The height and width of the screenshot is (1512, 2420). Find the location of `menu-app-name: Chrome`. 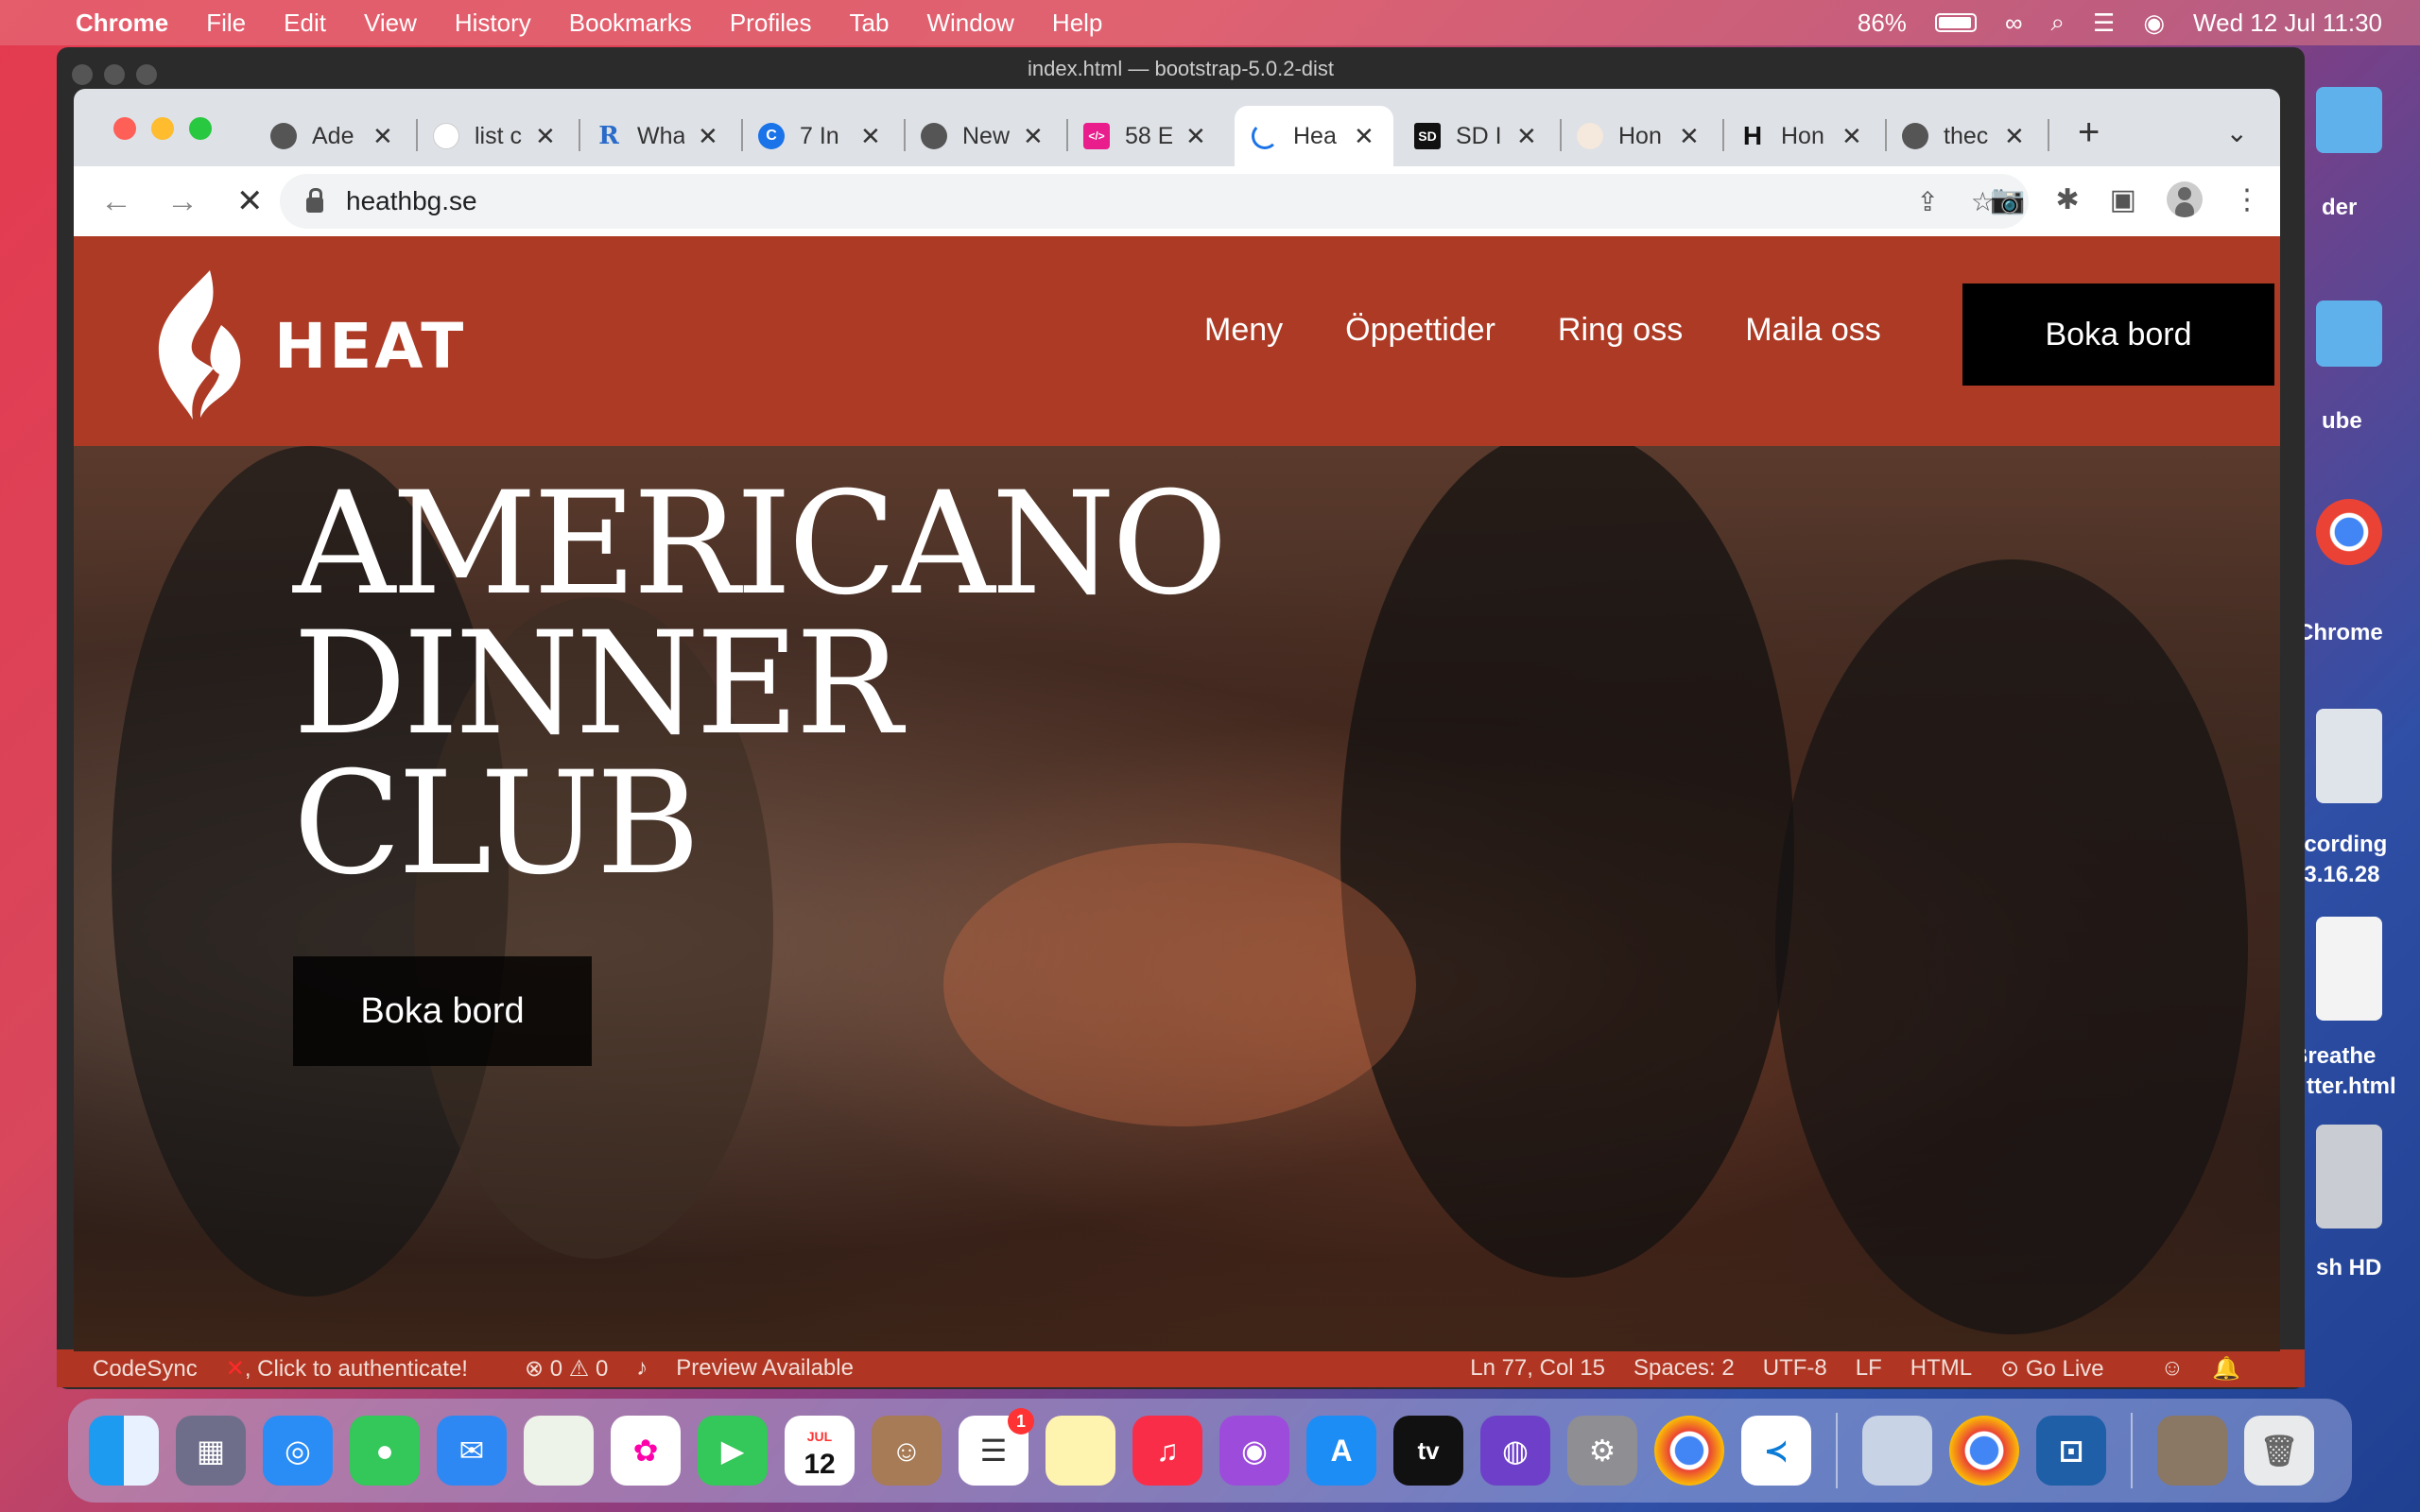

menu-app-name: Chrome is located at coordinates (122, 23).